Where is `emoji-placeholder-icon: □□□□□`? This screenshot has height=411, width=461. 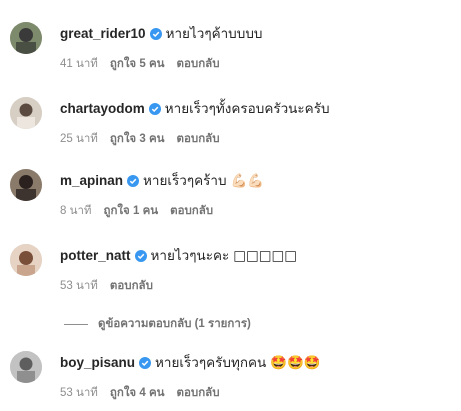 emoji-placeholder-icon: □□□□□ is located at coordinates (265, 256).